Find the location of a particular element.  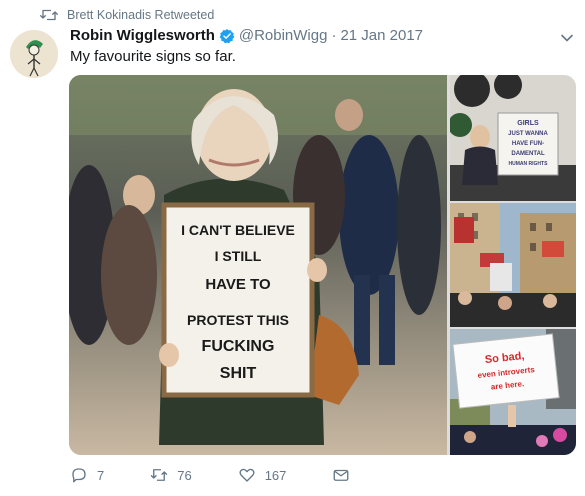

main-sign-line: I CAN'T BELIEVE is located at coordinates (238, 230).